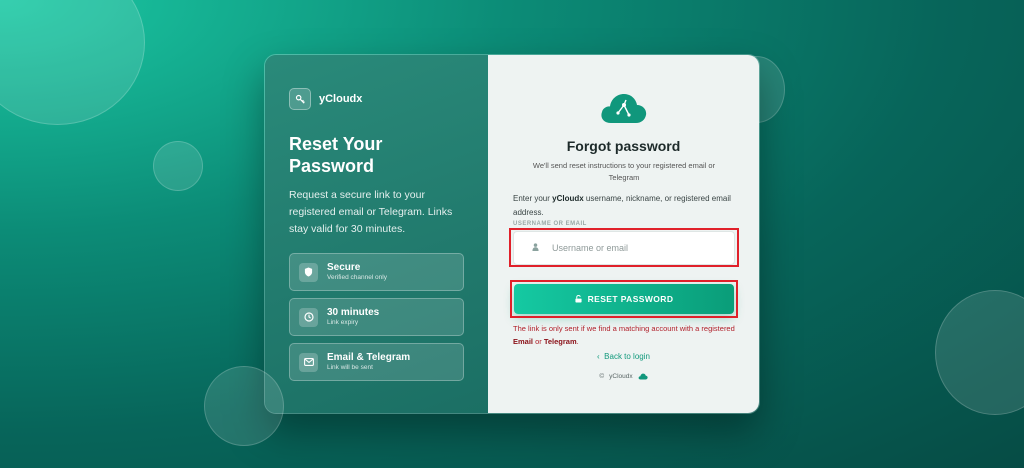 The width and height of the screenshot is (1024, 468). I want to click on feature-subtitle: Verified channel only, so click(357, 277).